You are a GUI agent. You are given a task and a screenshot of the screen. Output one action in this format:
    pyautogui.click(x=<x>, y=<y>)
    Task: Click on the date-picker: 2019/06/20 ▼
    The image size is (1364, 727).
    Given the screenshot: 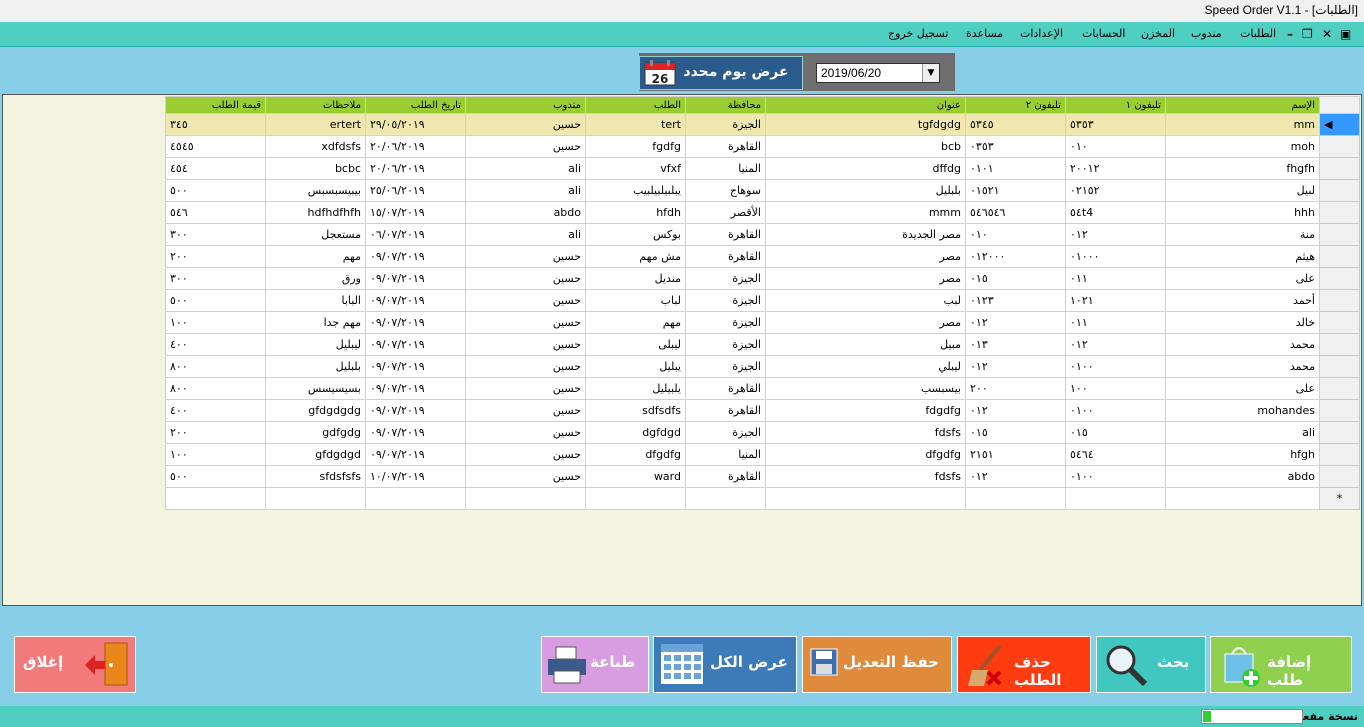 What is the action you would take?
    pyautogui.click(x=878, y=73)
    